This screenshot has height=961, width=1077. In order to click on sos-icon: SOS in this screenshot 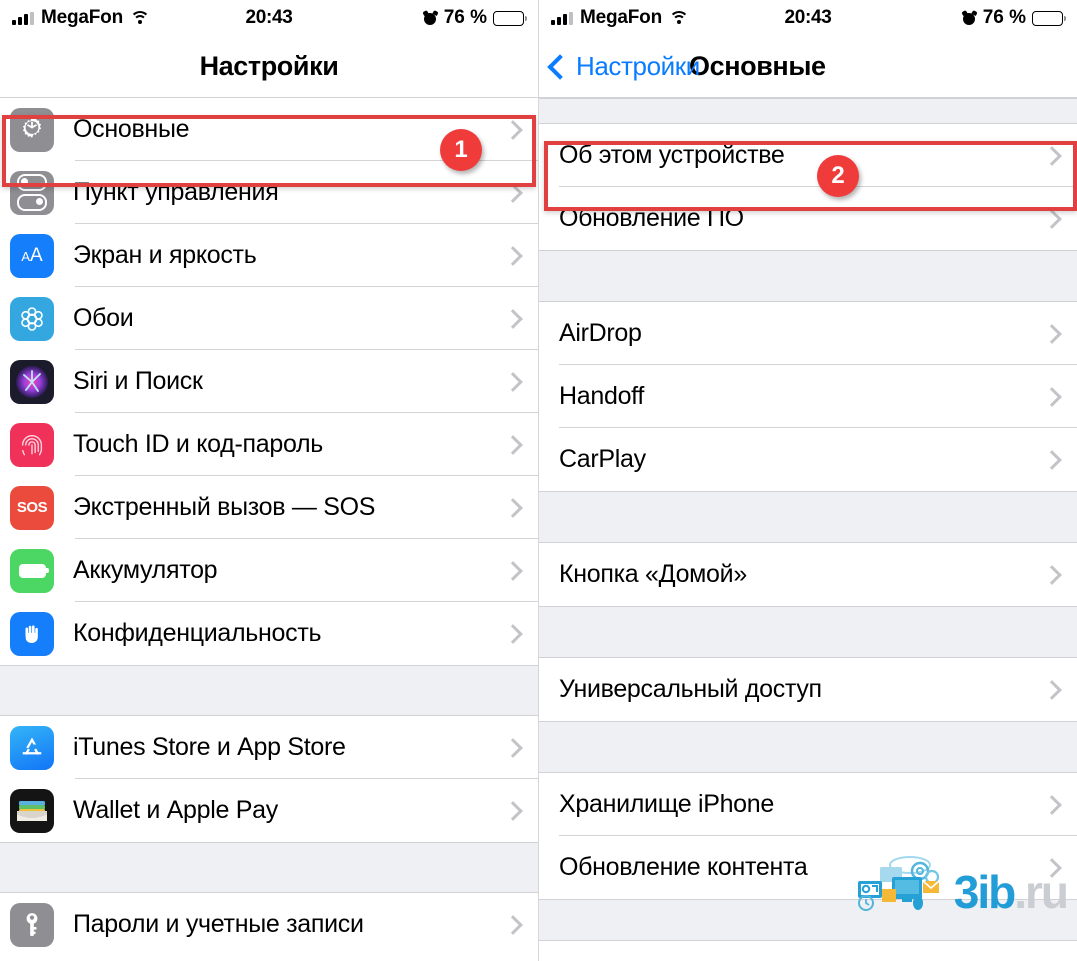, I will do `click(32, 507)`.